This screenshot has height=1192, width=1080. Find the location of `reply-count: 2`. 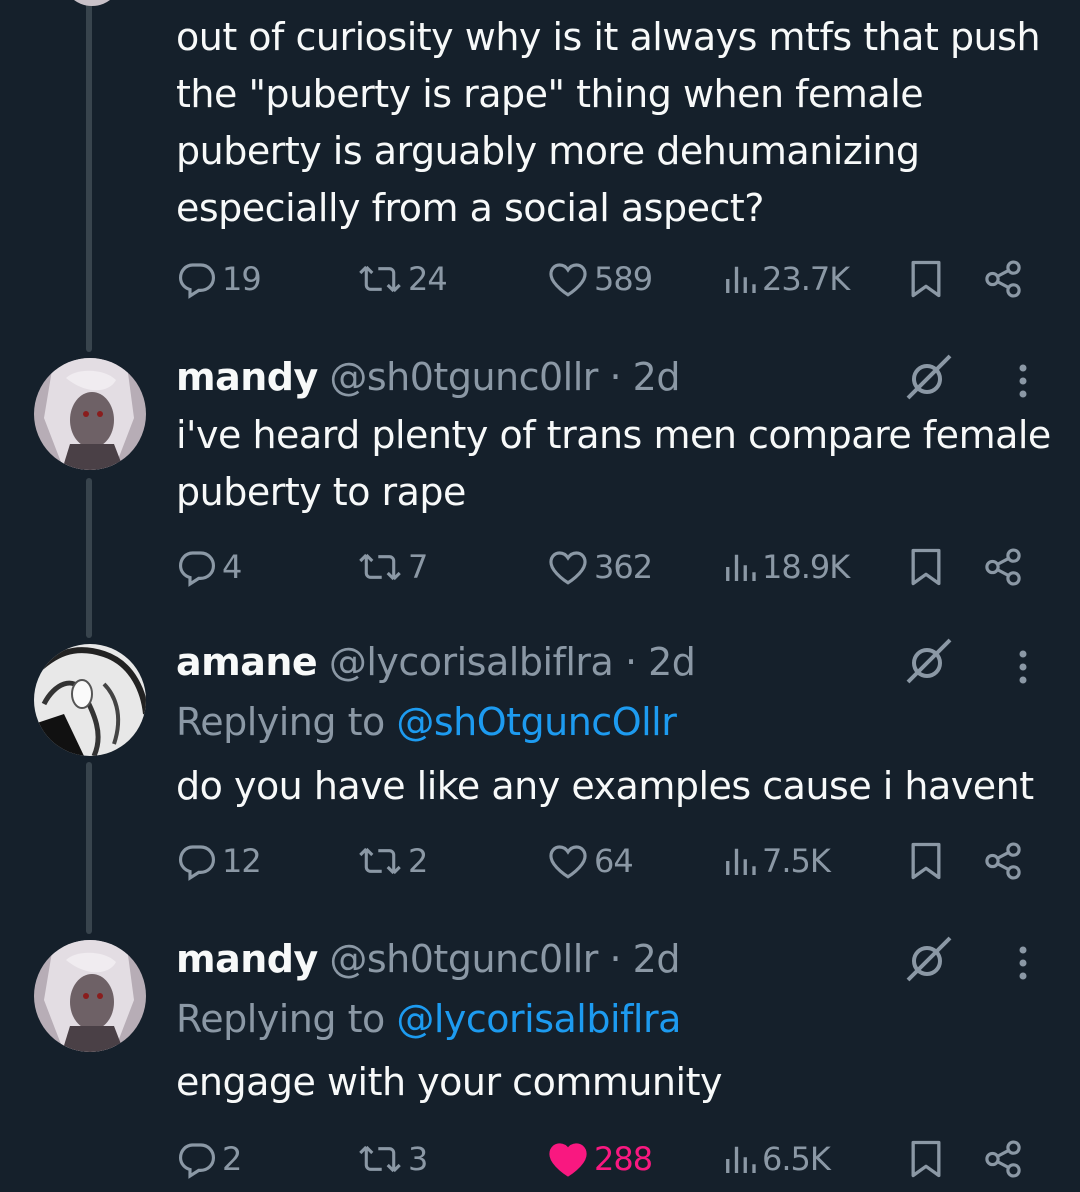

reply-count: 2 is located at coordinates (232, 1159).